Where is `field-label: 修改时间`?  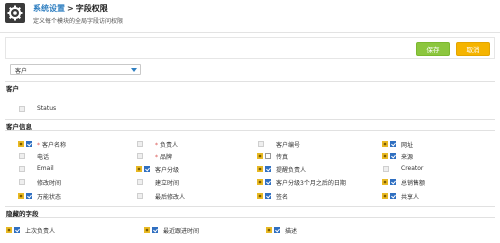 field-label: 修改时间 is located at coordinates (49, 183).